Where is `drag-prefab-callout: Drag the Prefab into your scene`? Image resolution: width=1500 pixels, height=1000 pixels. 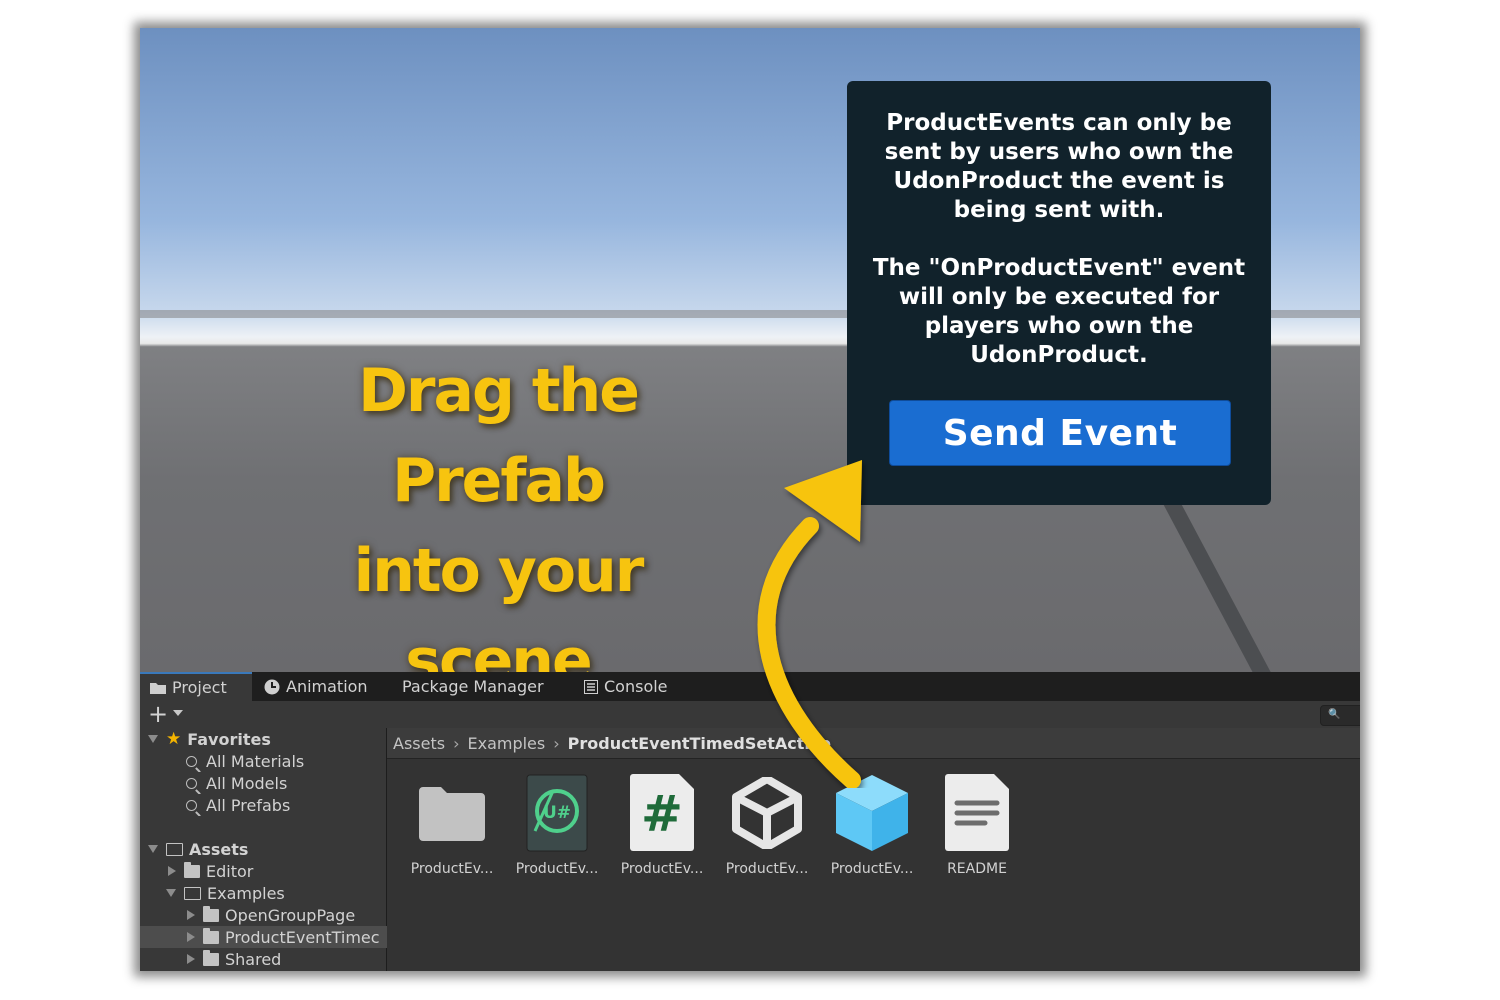
drag-prefab-callout: Drag the Prefab into your scene is located at coordinates (498, 509).